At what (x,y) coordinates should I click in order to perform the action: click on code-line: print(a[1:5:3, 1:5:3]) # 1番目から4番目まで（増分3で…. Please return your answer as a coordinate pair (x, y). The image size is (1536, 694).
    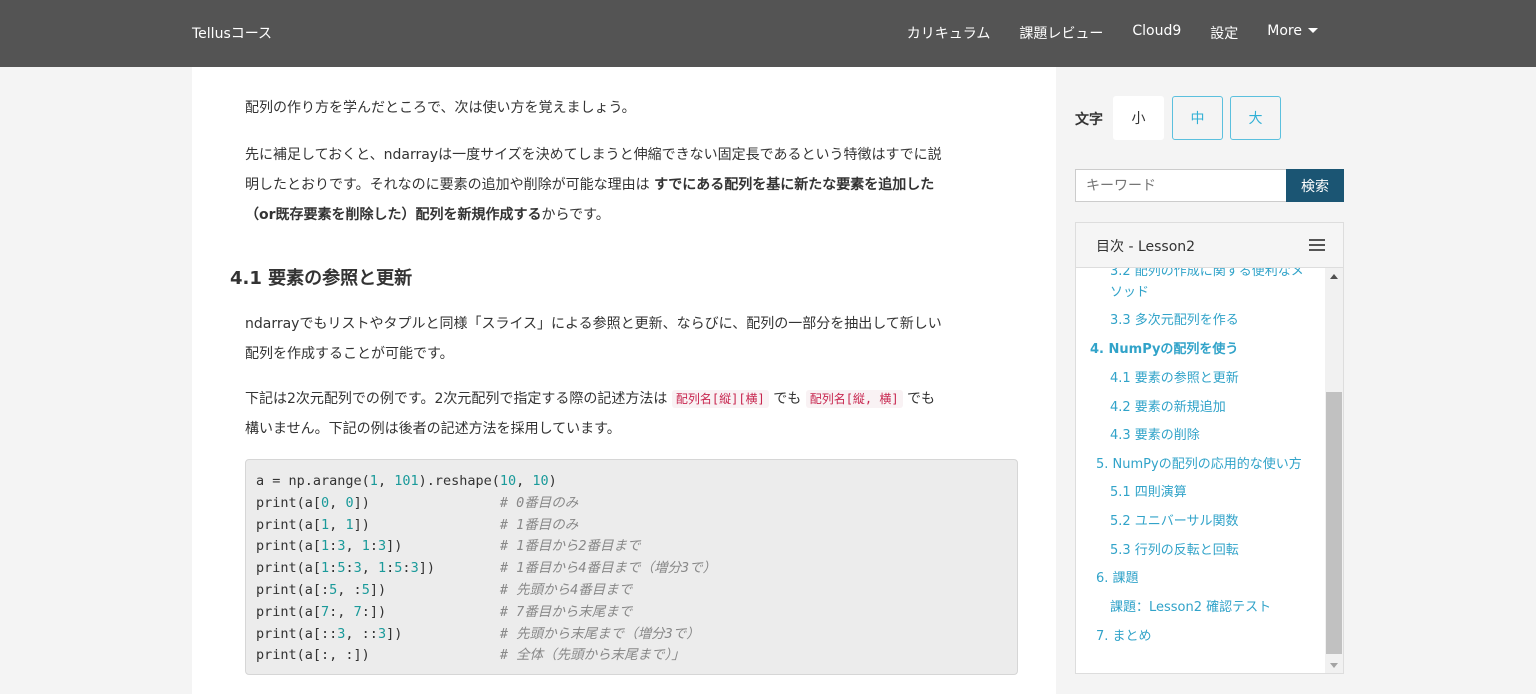
    Looking at the image, I should click on (631, 569).